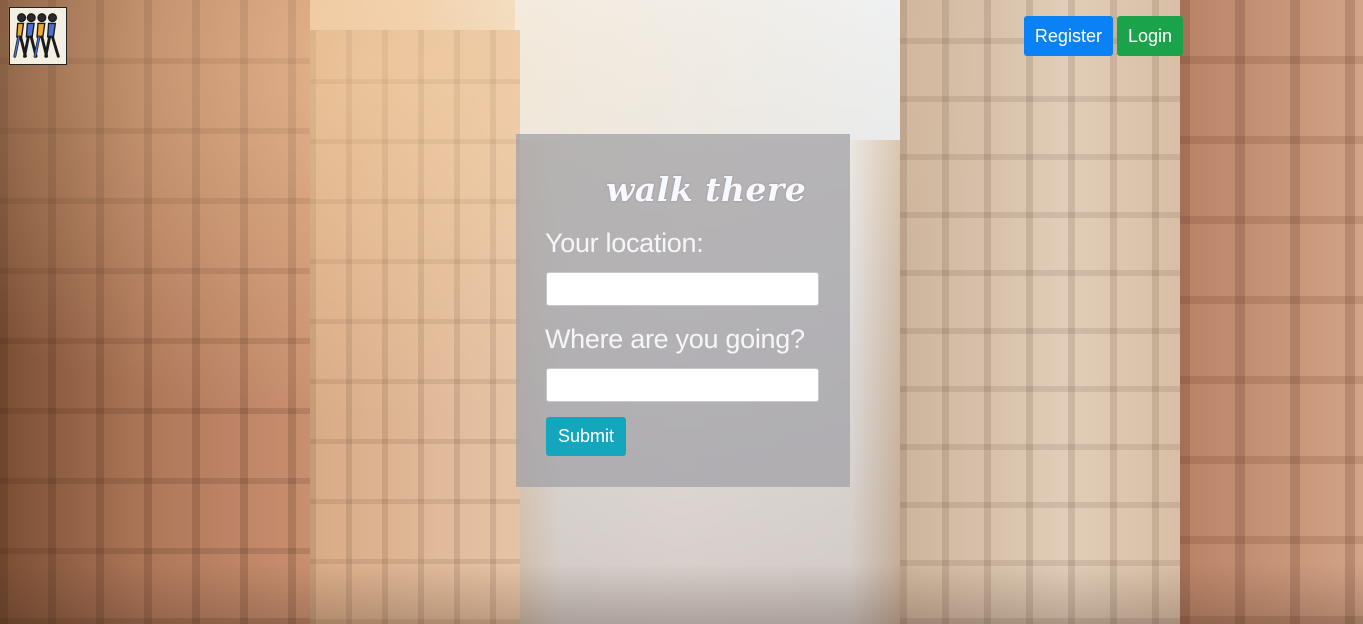 The image size is (1363, 624). Describe the element at coordinates (706, 189) in the screenshot. I see `brand-title: walk there` at that location.